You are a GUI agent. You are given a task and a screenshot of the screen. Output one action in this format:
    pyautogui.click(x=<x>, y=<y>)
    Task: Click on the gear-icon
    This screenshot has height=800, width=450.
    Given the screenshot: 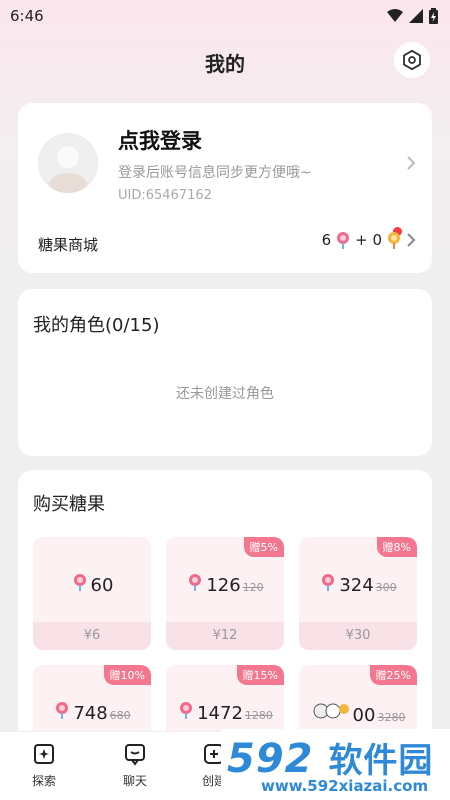 What is the action you would take?
    pyautogui.click(x=412, y=60)
    